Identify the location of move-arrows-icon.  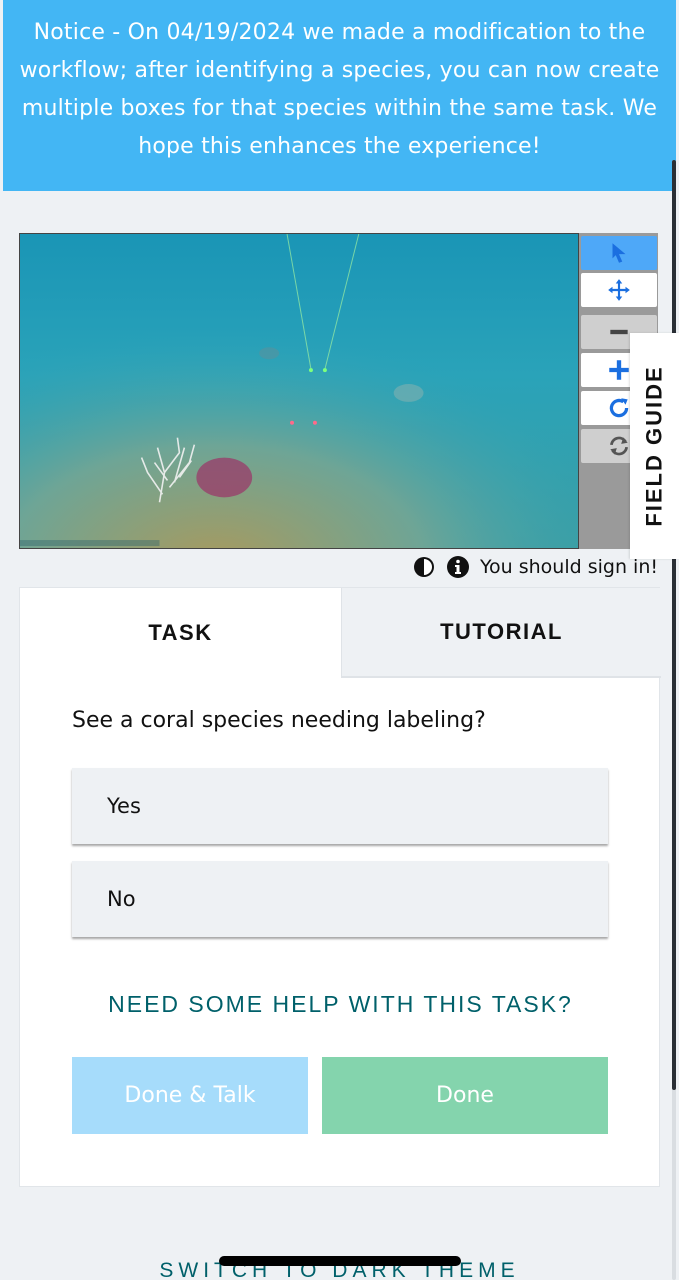
(619, 290).